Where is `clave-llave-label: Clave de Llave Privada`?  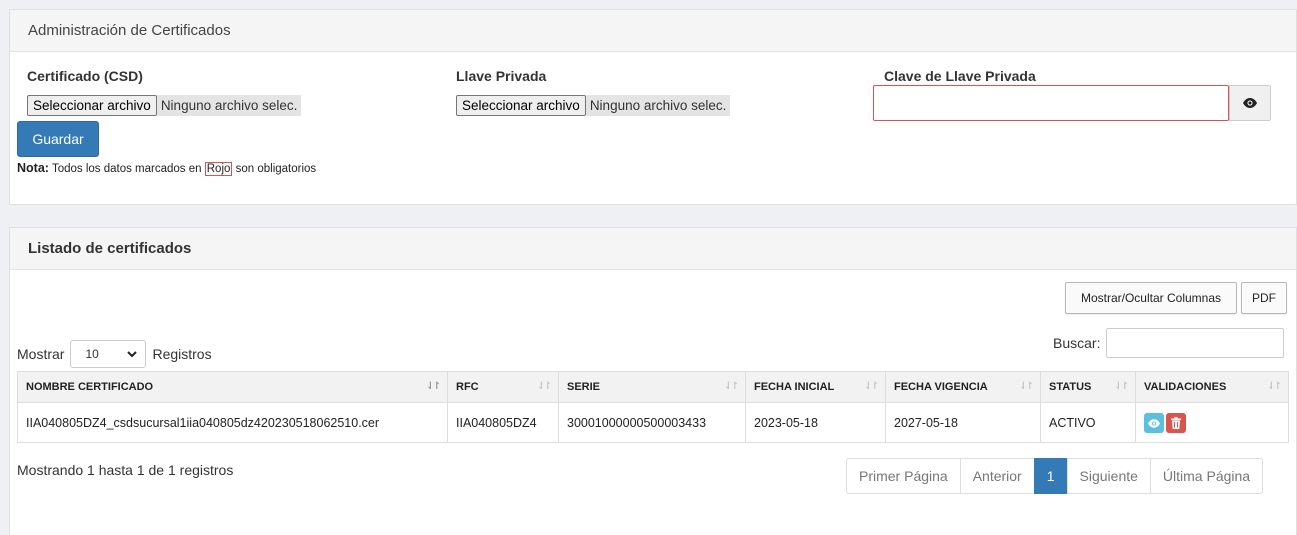 clave-llave-label: Clave de Llave Privada is located at coordinates (960, 76).